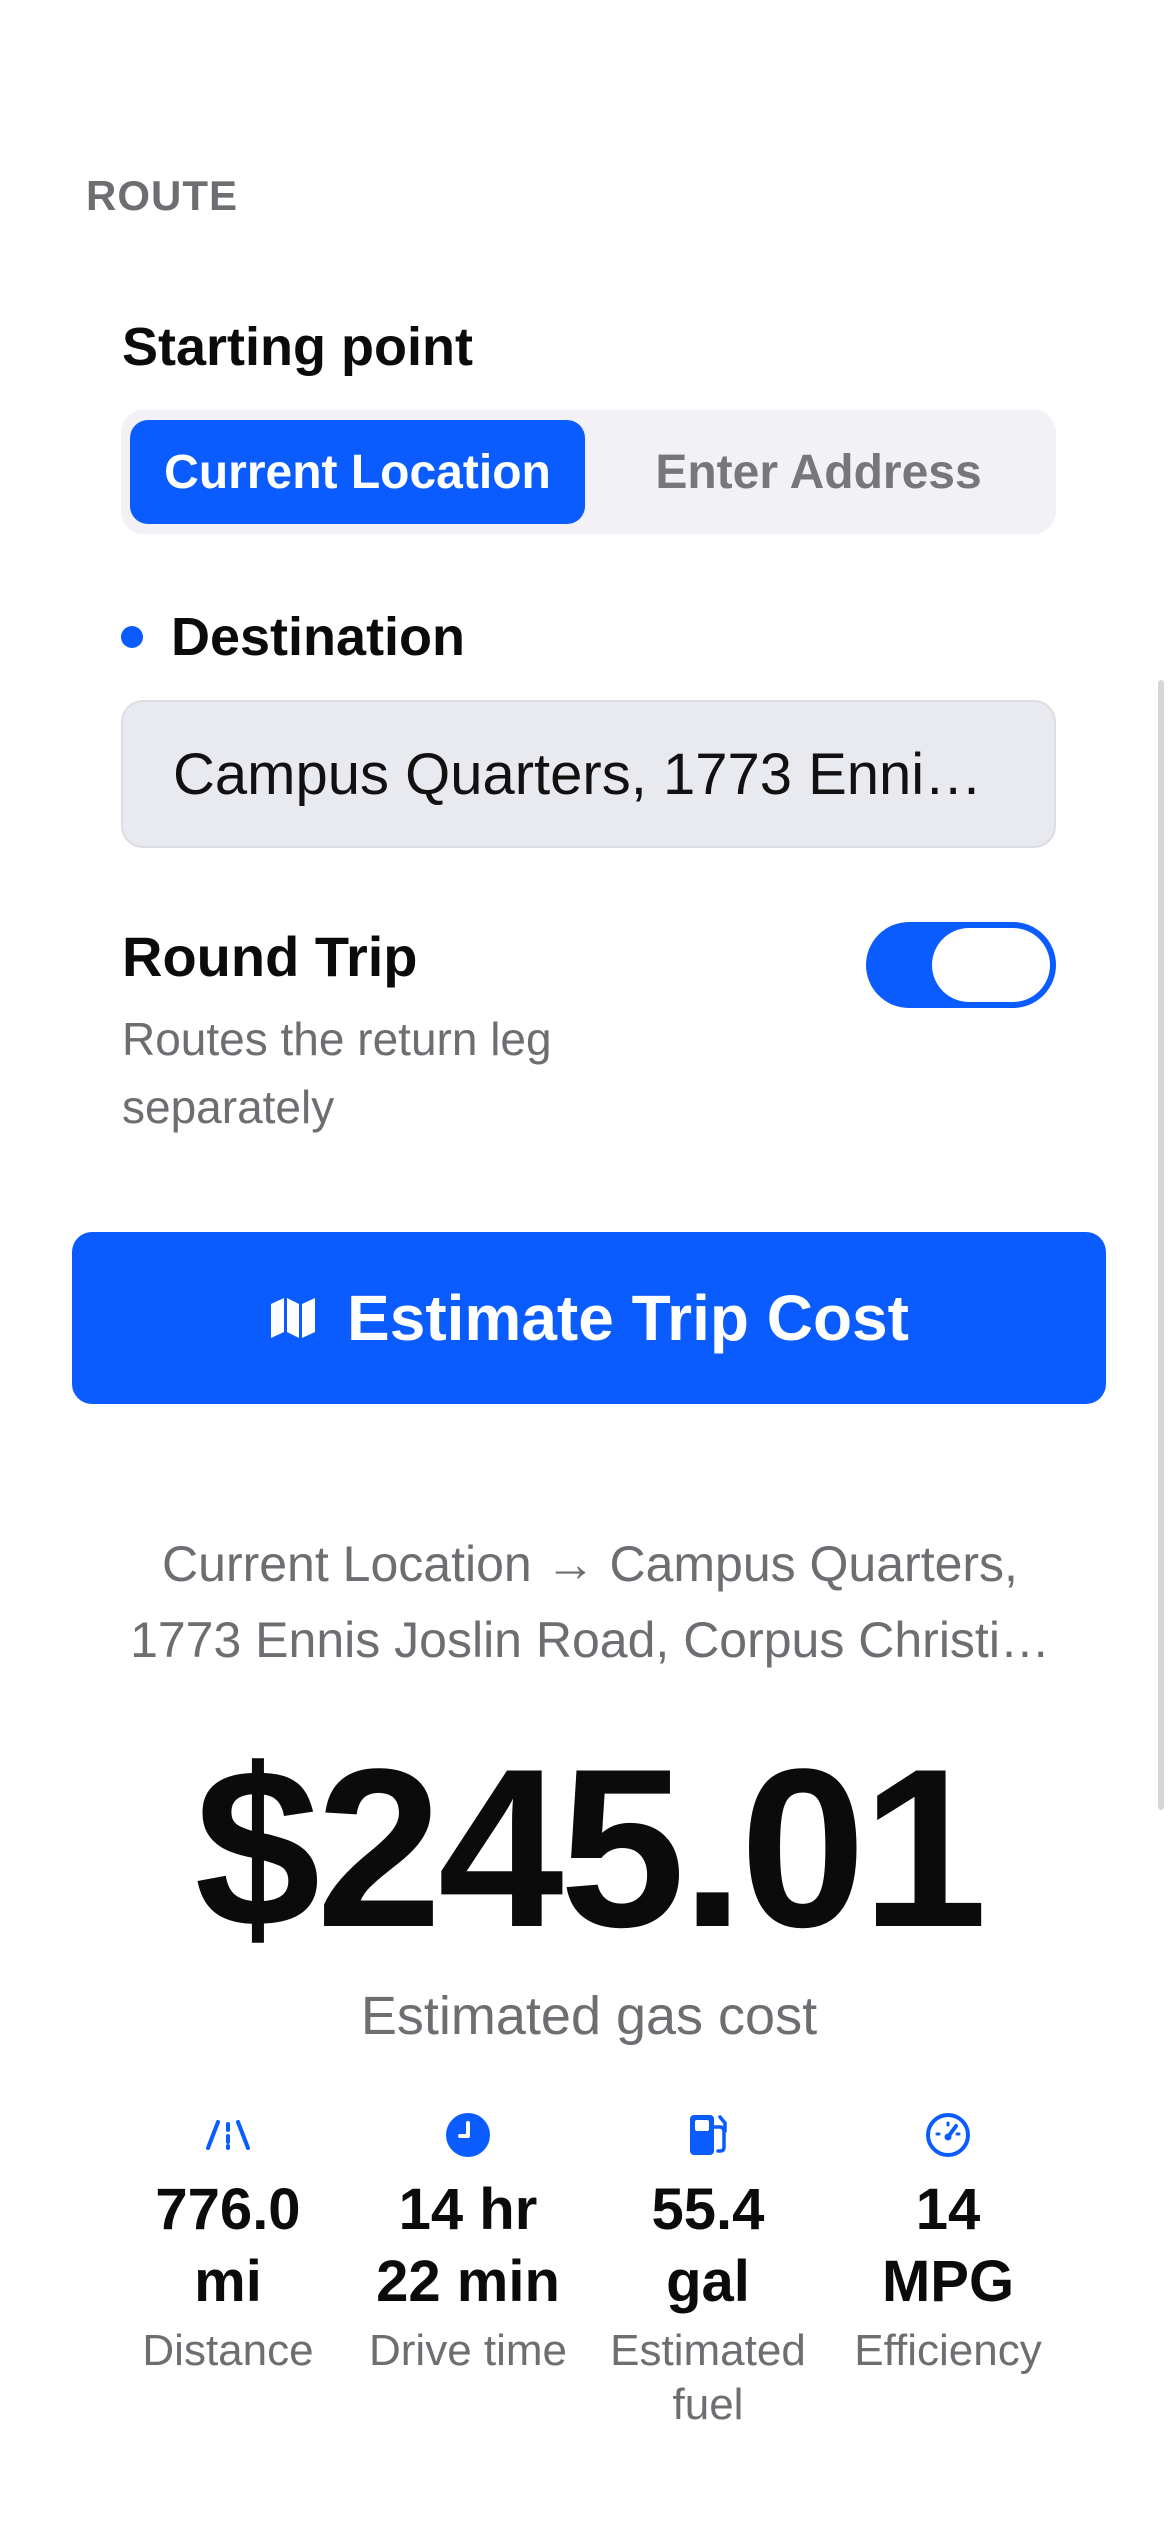  Describe the element at coordinates (468, 2135) in the screenshot. I see `clock-icon` at that location.